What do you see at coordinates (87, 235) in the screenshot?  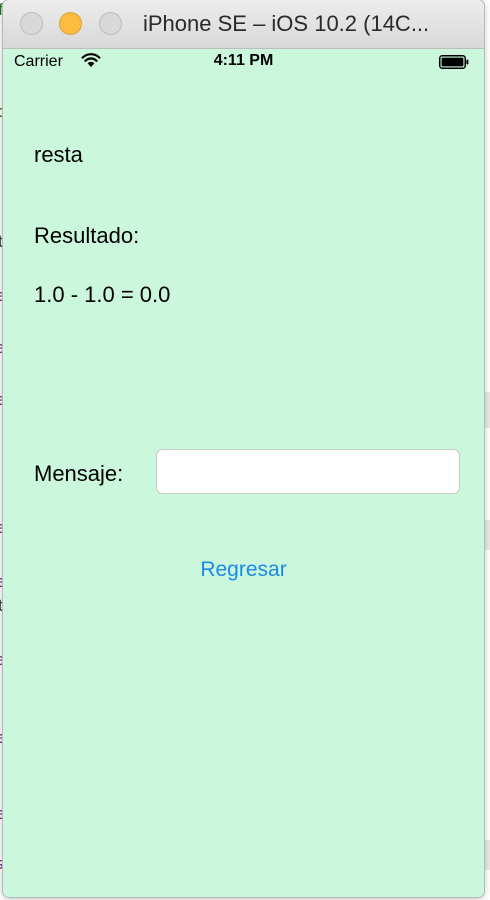 I see `result-title: Resultado:` at bounding box center [87, 235].